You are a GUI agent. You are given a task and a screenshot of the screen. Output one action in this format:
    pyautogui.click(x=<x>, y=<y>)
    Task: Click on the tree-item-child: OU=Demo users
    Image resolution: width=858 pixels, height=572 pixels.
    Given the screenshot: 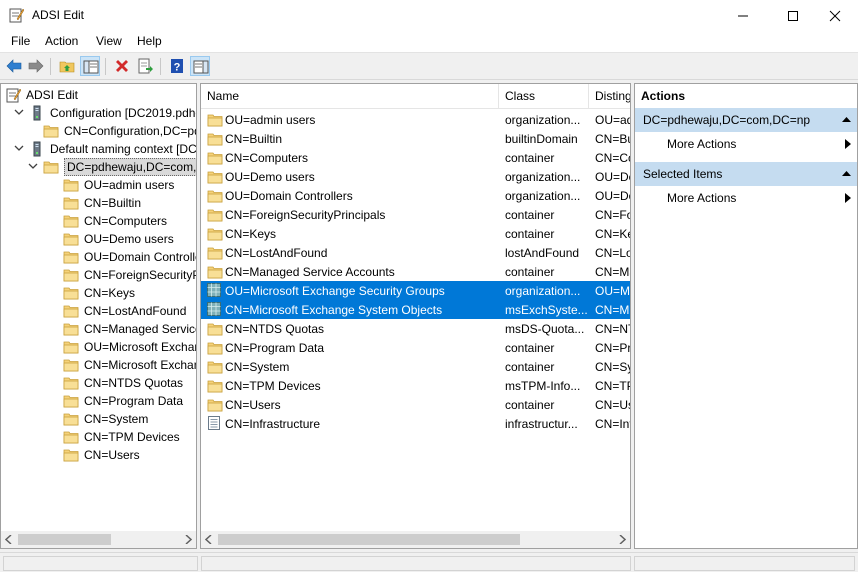 What is the action you would take?
    pyautogui.click(x=98, y=239)
    